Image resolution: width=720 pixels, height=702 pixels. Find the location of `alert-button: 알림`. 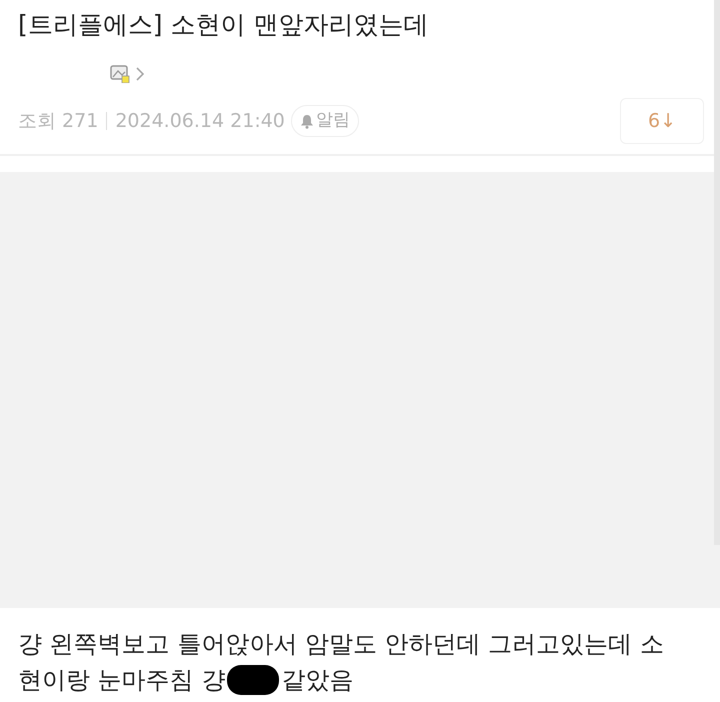

alert-button: 알림 is located at coordinates (324, 121).